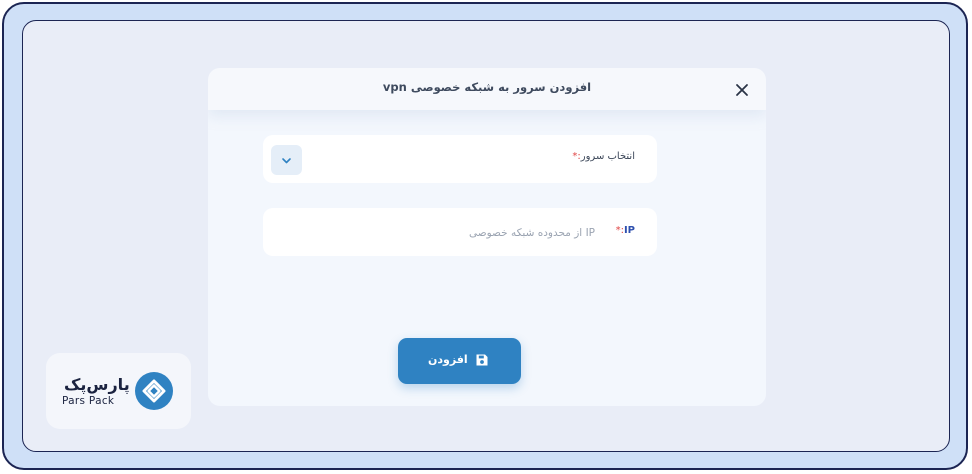 This screenshot has height=474, width=972. I want to click on server-select-label: انتخاب سرور:*, so click(603, 156).